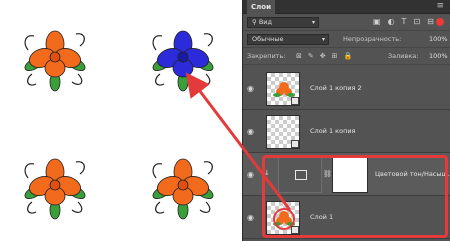  I want to click on lock-position-icon: ✥, so click(323, 56).